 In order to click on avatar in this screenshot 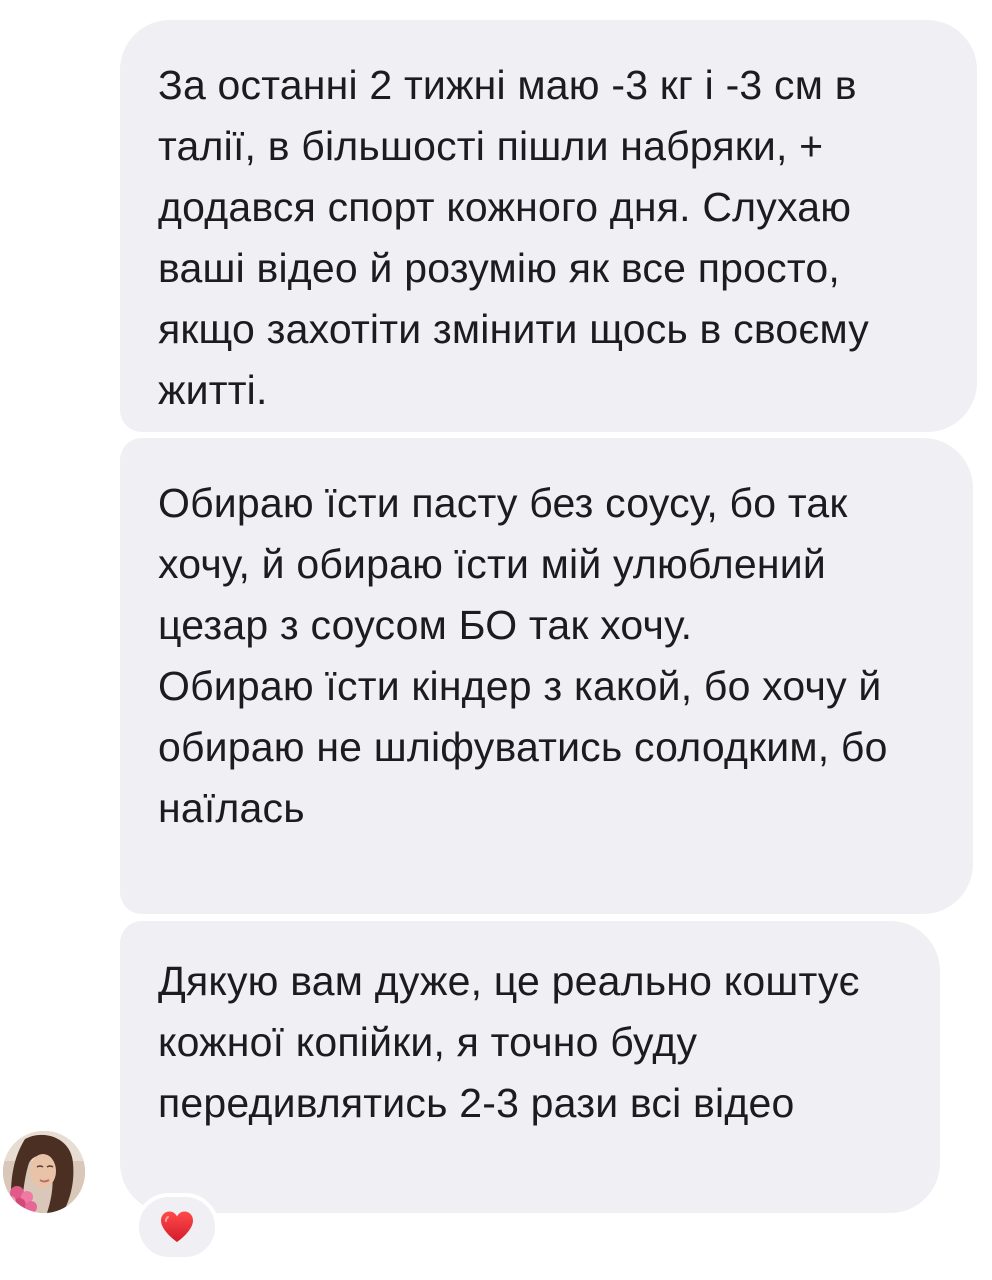, I will do `click(44, 1172)`.